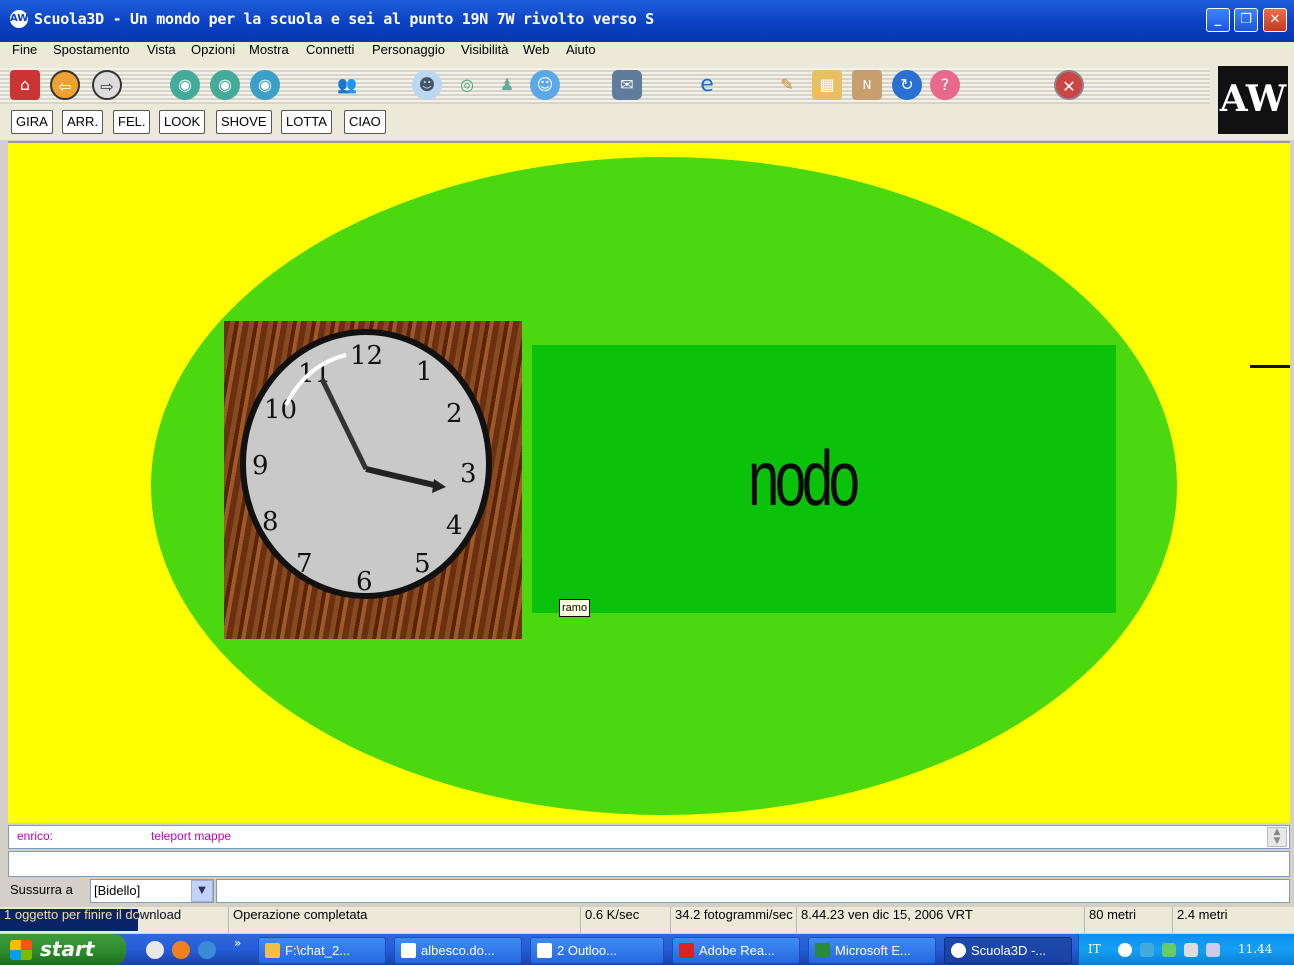 This screenshot has width=1294, height=965. I want to click on browser-icon: e, so click(707, 85).